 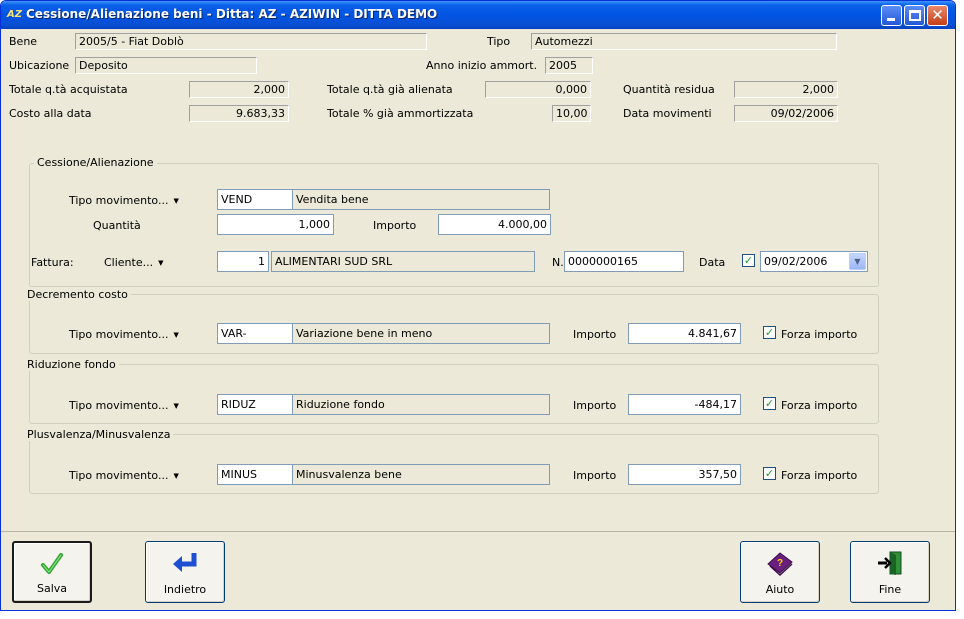 What do you see at coordinates (117, 225) in the screenshot?
I see `quantita-label: Quantità` at bounding box center [117, 225].